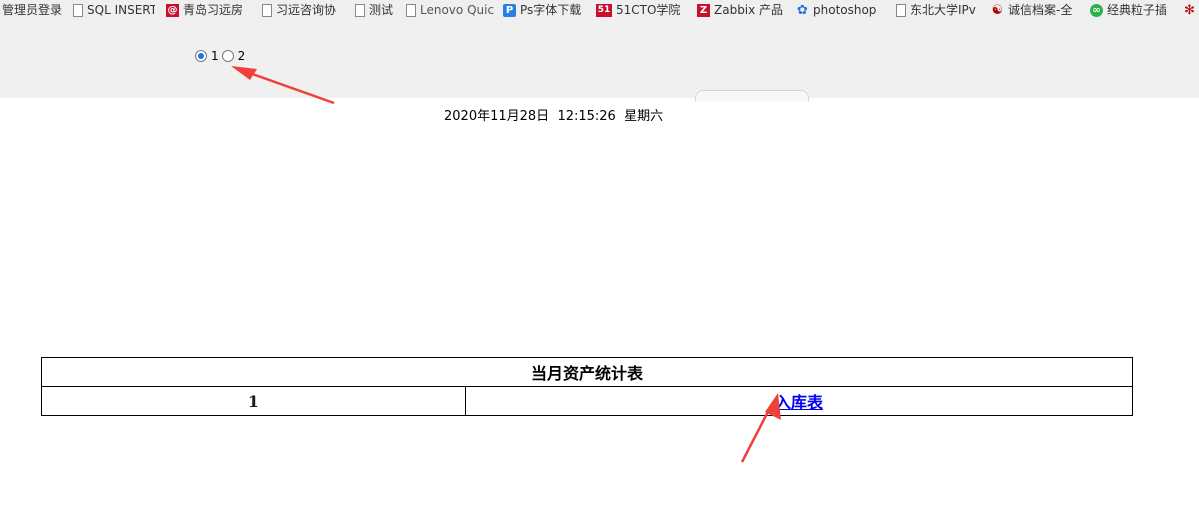 This screenshot has width=1199, height=514. I want to click on bookmark-lenovo: Lenovo Quic, so click(451, 10).